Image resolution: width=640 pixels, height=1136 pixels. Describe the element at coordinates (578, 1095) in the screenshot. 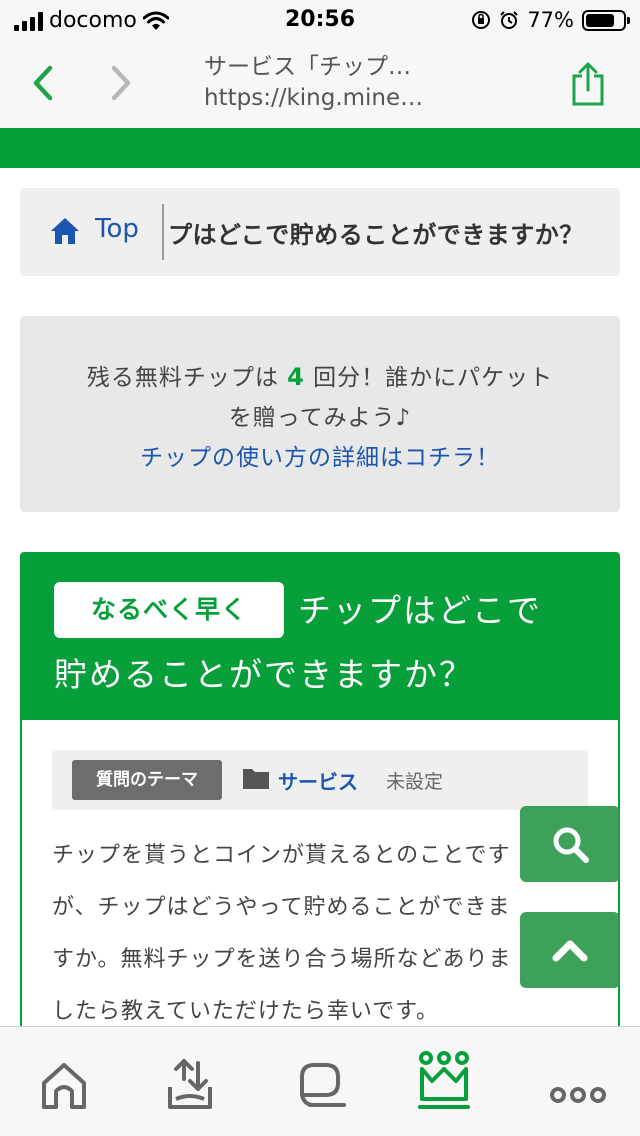

I see `more-icon` at that location.